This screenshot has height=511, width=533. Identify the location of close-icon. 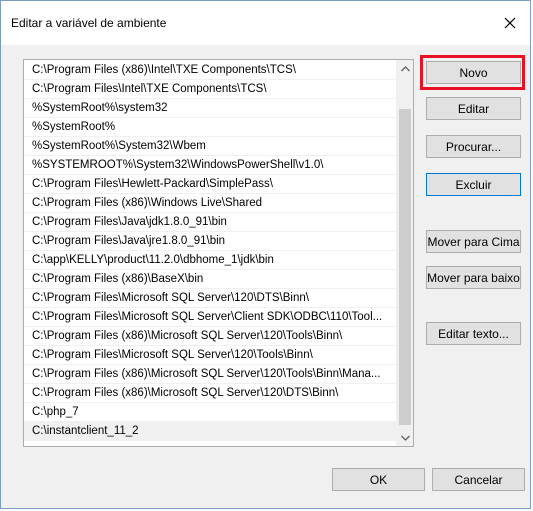
(510, 23).